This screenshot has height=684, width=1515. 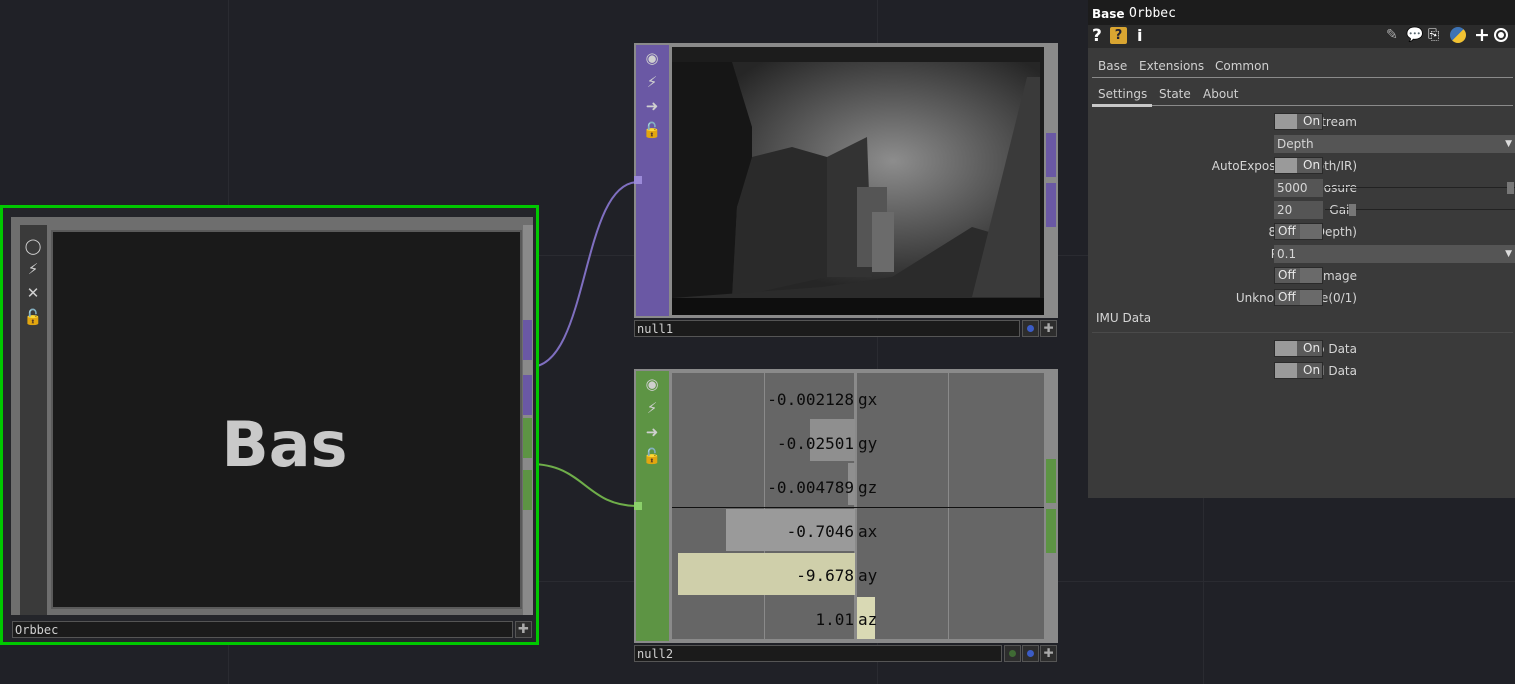 I want to click on field-value: 20, so click(x=1285, y=210).